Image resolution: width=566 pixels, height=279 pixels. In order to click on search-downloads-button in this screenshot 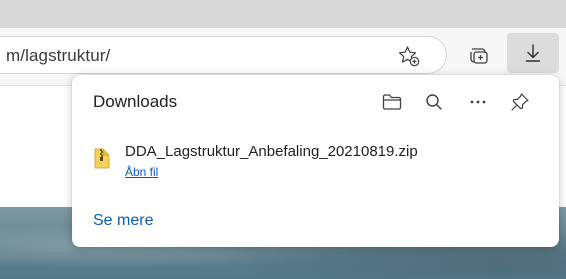, I will do `click(434, 102)`.